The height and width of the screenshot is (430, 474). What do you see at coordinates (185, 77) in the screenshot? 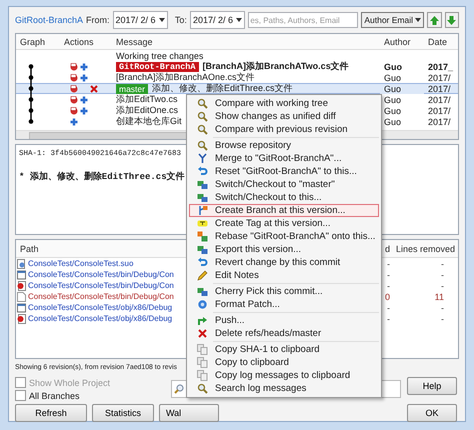
I see `commit-message: [BranchA]添加BranchAOne.cs文件` at bounding box center [185, 77].